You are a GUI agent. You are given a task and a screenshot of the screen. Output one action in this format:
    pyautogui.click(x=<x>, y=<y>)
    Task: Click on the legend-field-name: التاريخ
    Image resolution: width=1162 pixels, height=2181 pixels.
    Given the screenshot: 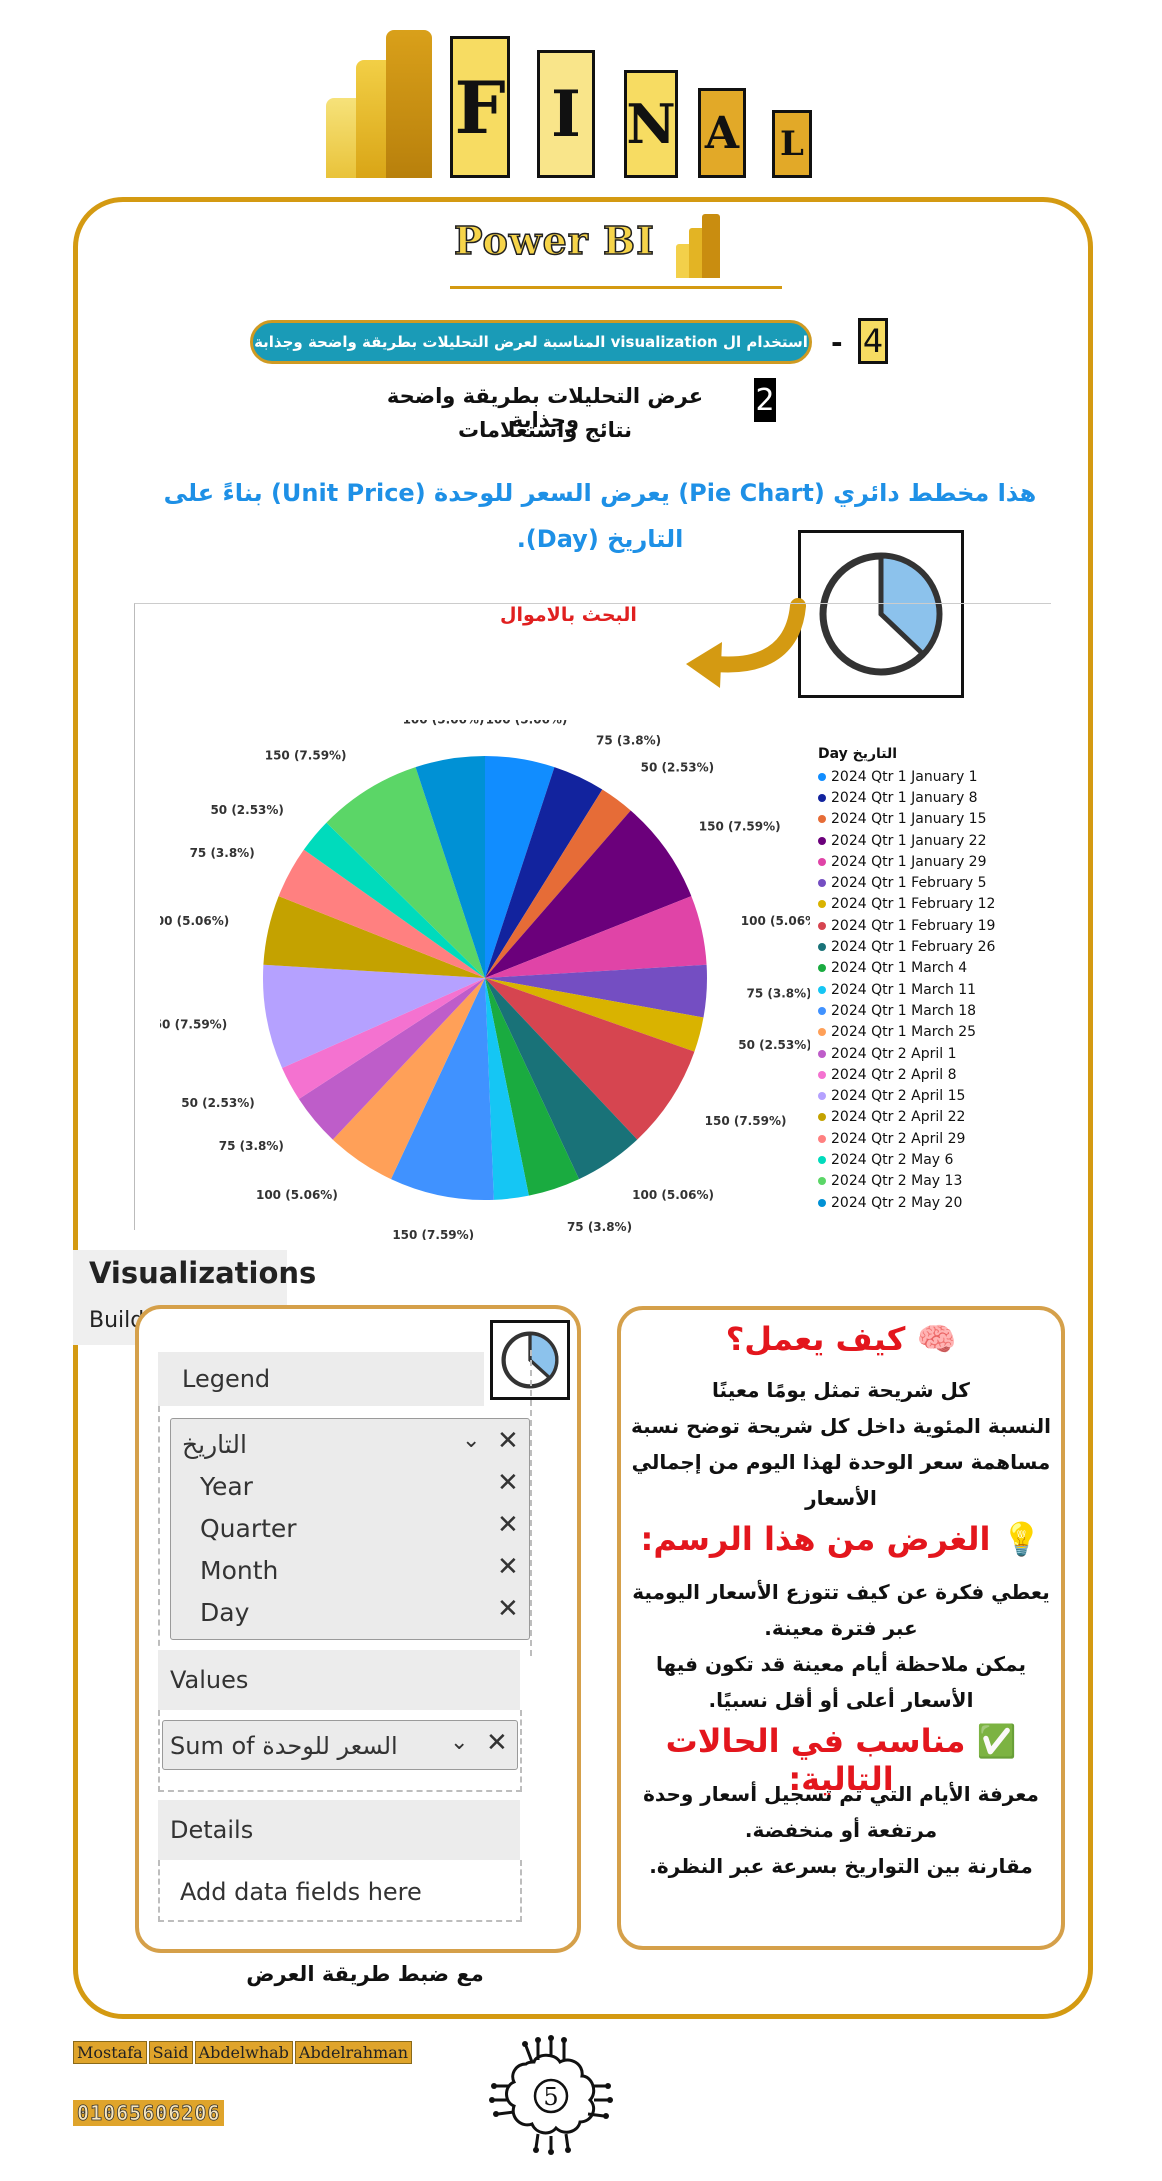 What is the action you would take?
    pyautogui.click(x=214, y=1444)
    